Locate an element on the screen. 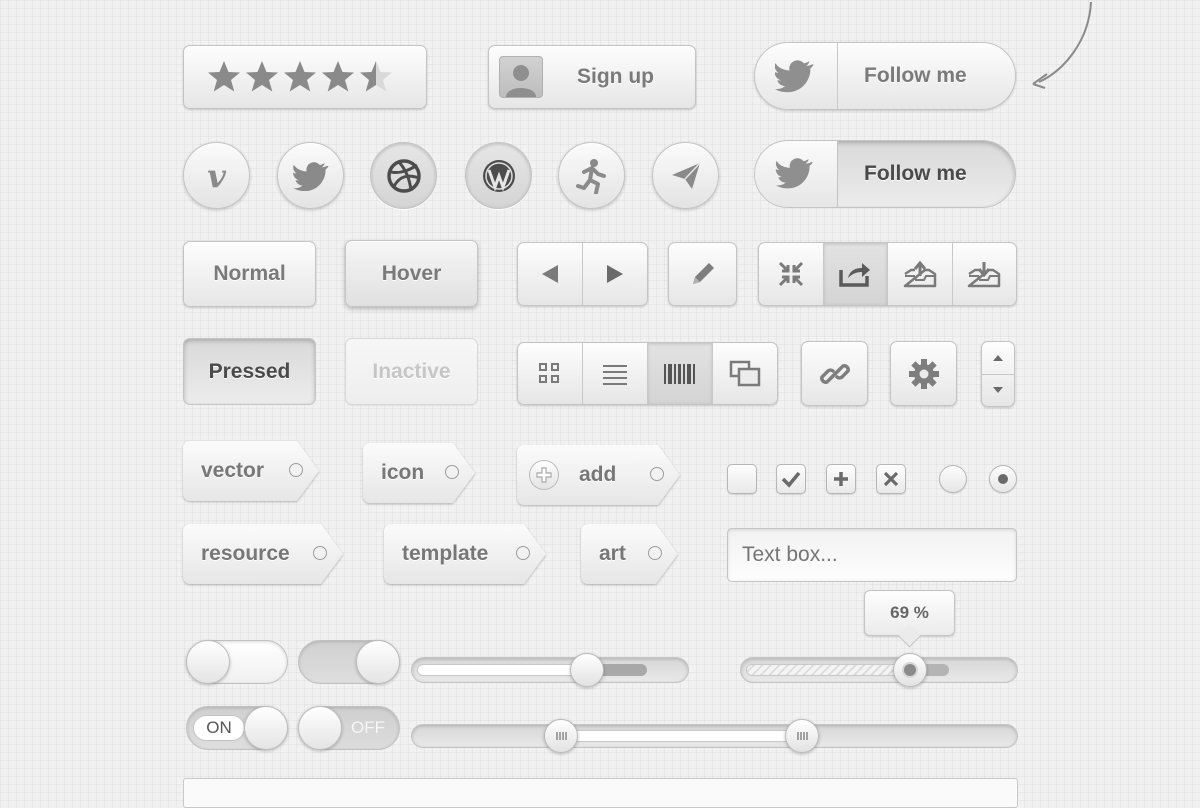 This screenshot has width=1200, height=808. curved-arrow-icon is located at coordinates (1062, 45).